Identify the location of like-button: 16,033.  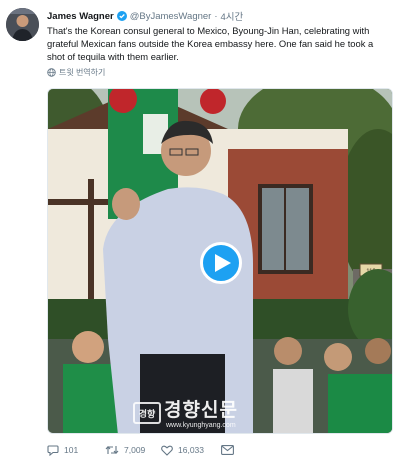
(191, 450).